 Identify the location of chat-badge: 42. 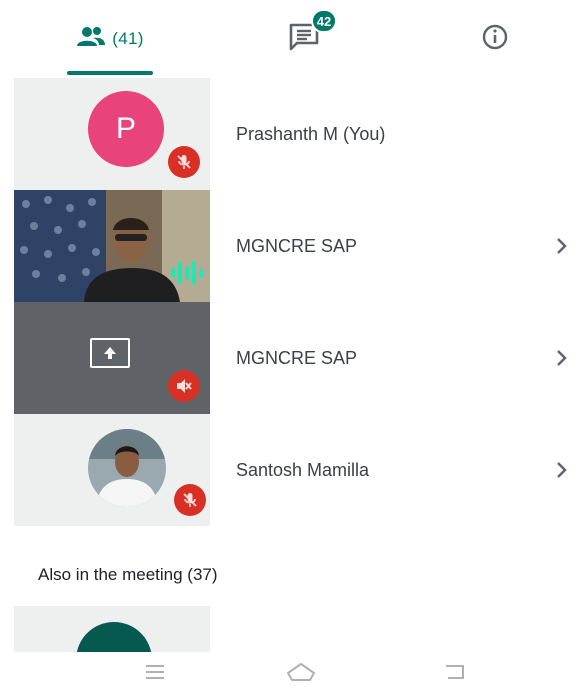
(324, 21).